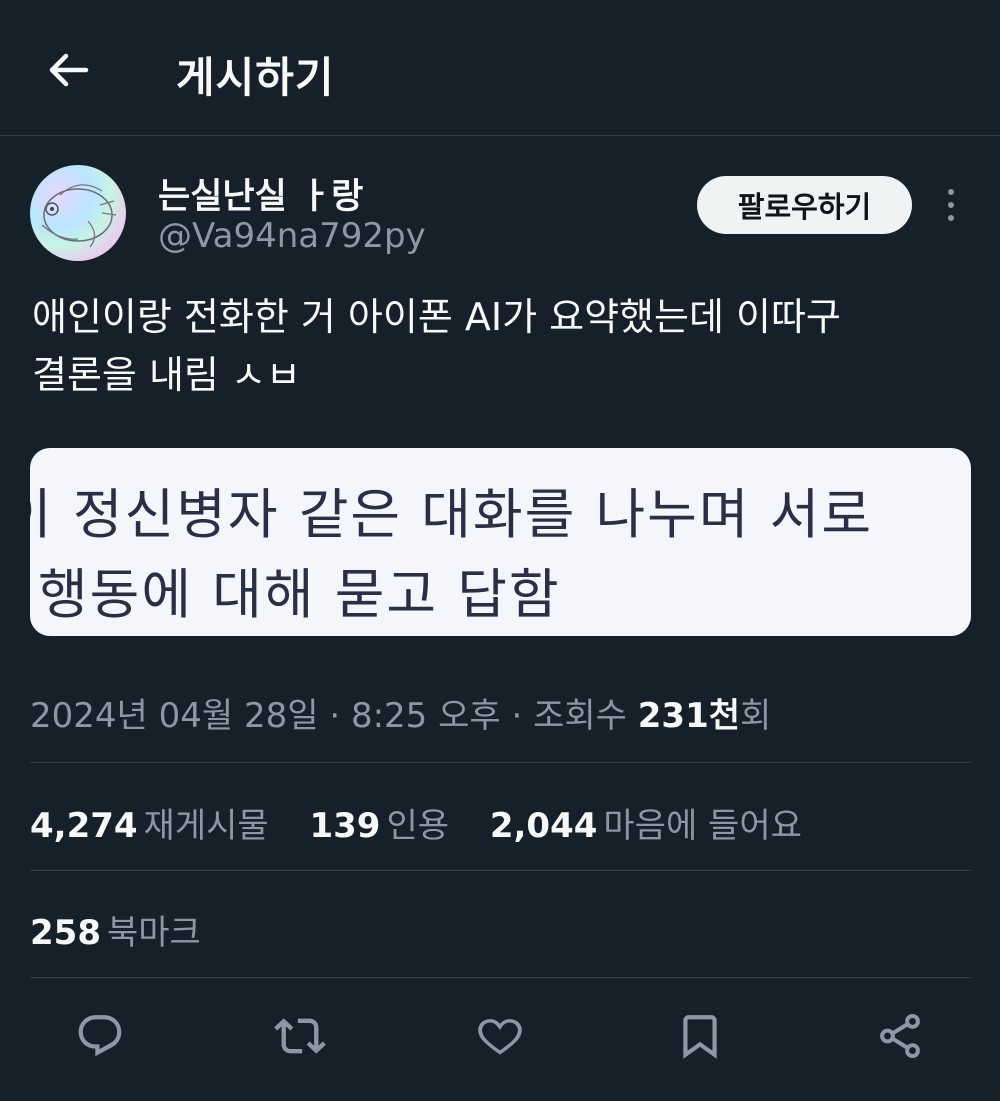 The width and height of the screenshot is (1000, 1101). I want to click on views-label: 조회수, so click(580, 716).